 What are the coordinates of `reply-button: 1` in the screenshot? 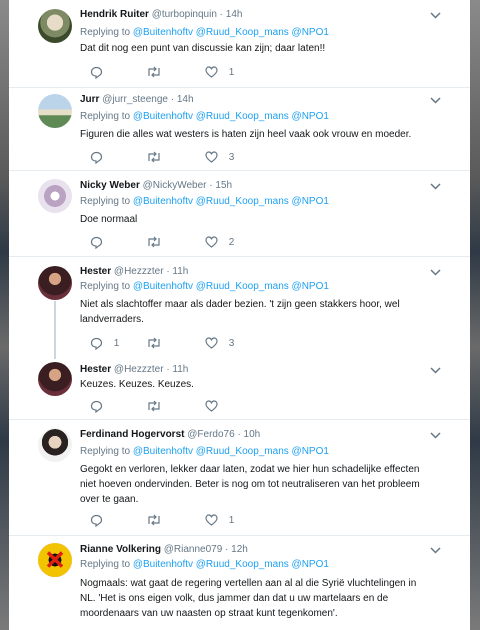 It's located at (104, 344).